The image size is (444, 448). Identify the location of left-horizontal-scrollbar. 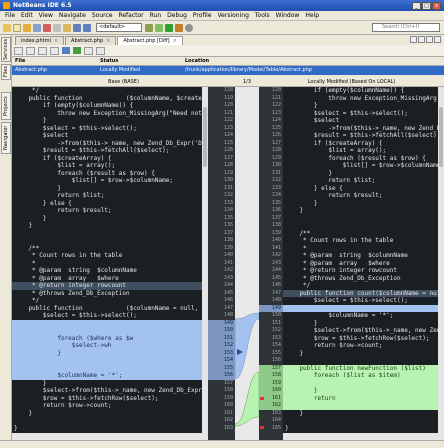
(107, 436).